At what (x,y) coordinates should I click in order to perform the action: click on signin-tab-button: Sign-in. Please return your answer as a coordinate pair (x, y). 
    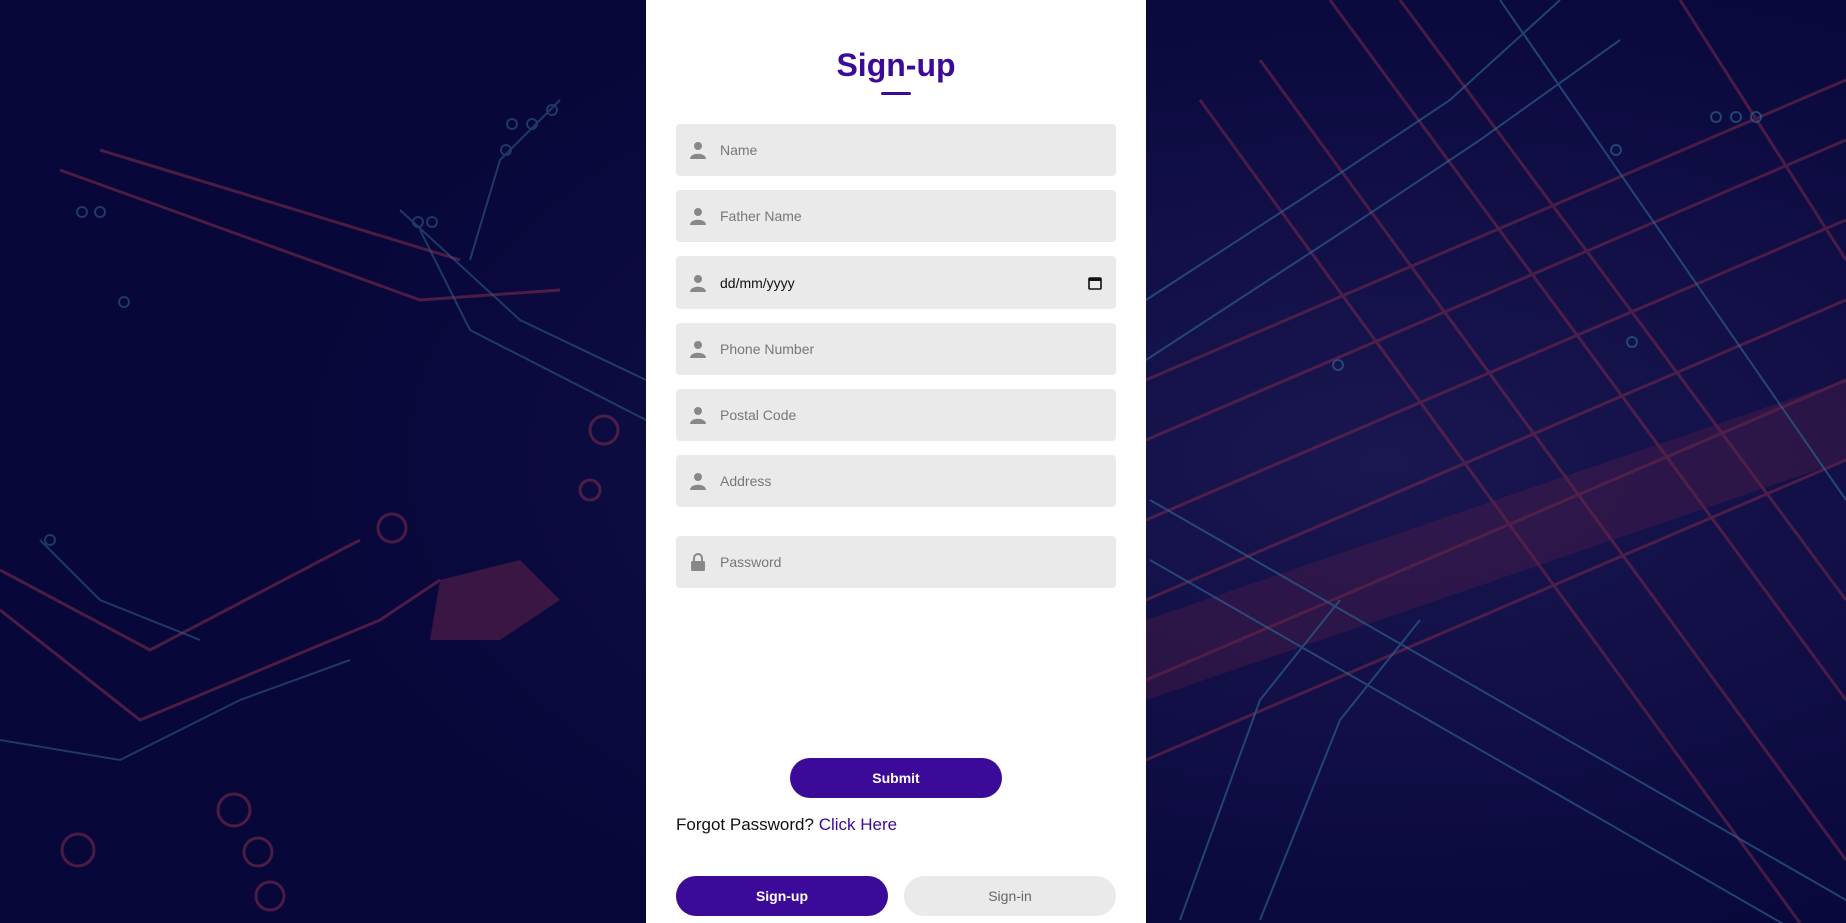
    Looking at the image, I should click on (1010, 896).